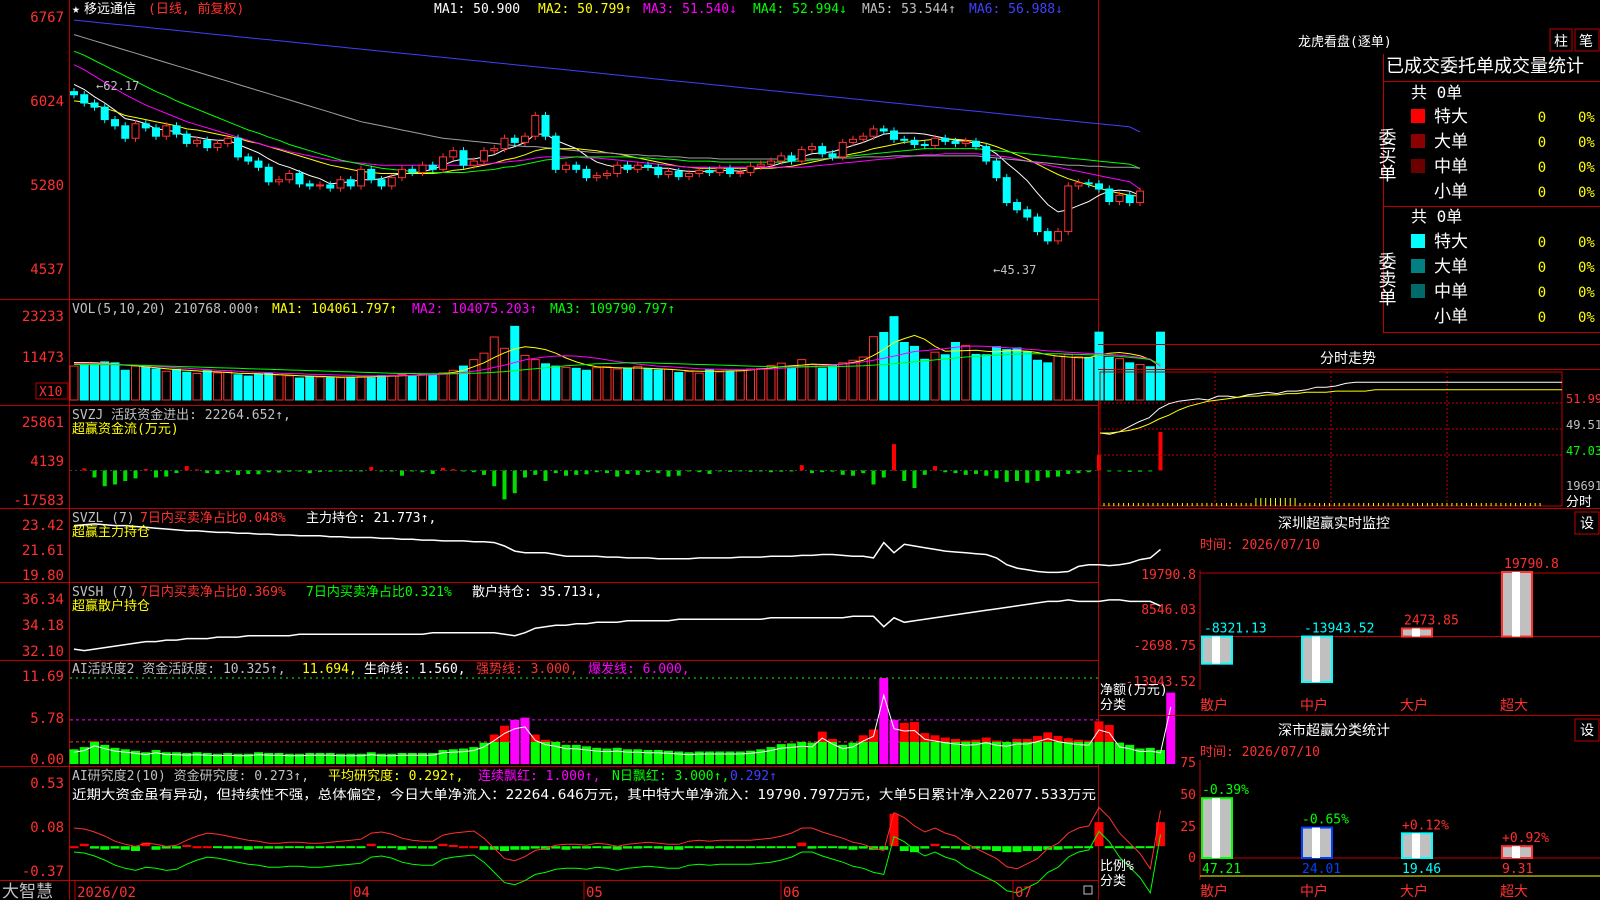 This screenshot has height=900, width=1600. I want to click on ma-legend-ma3: MA3: 51.540↓, so click(690, 9).